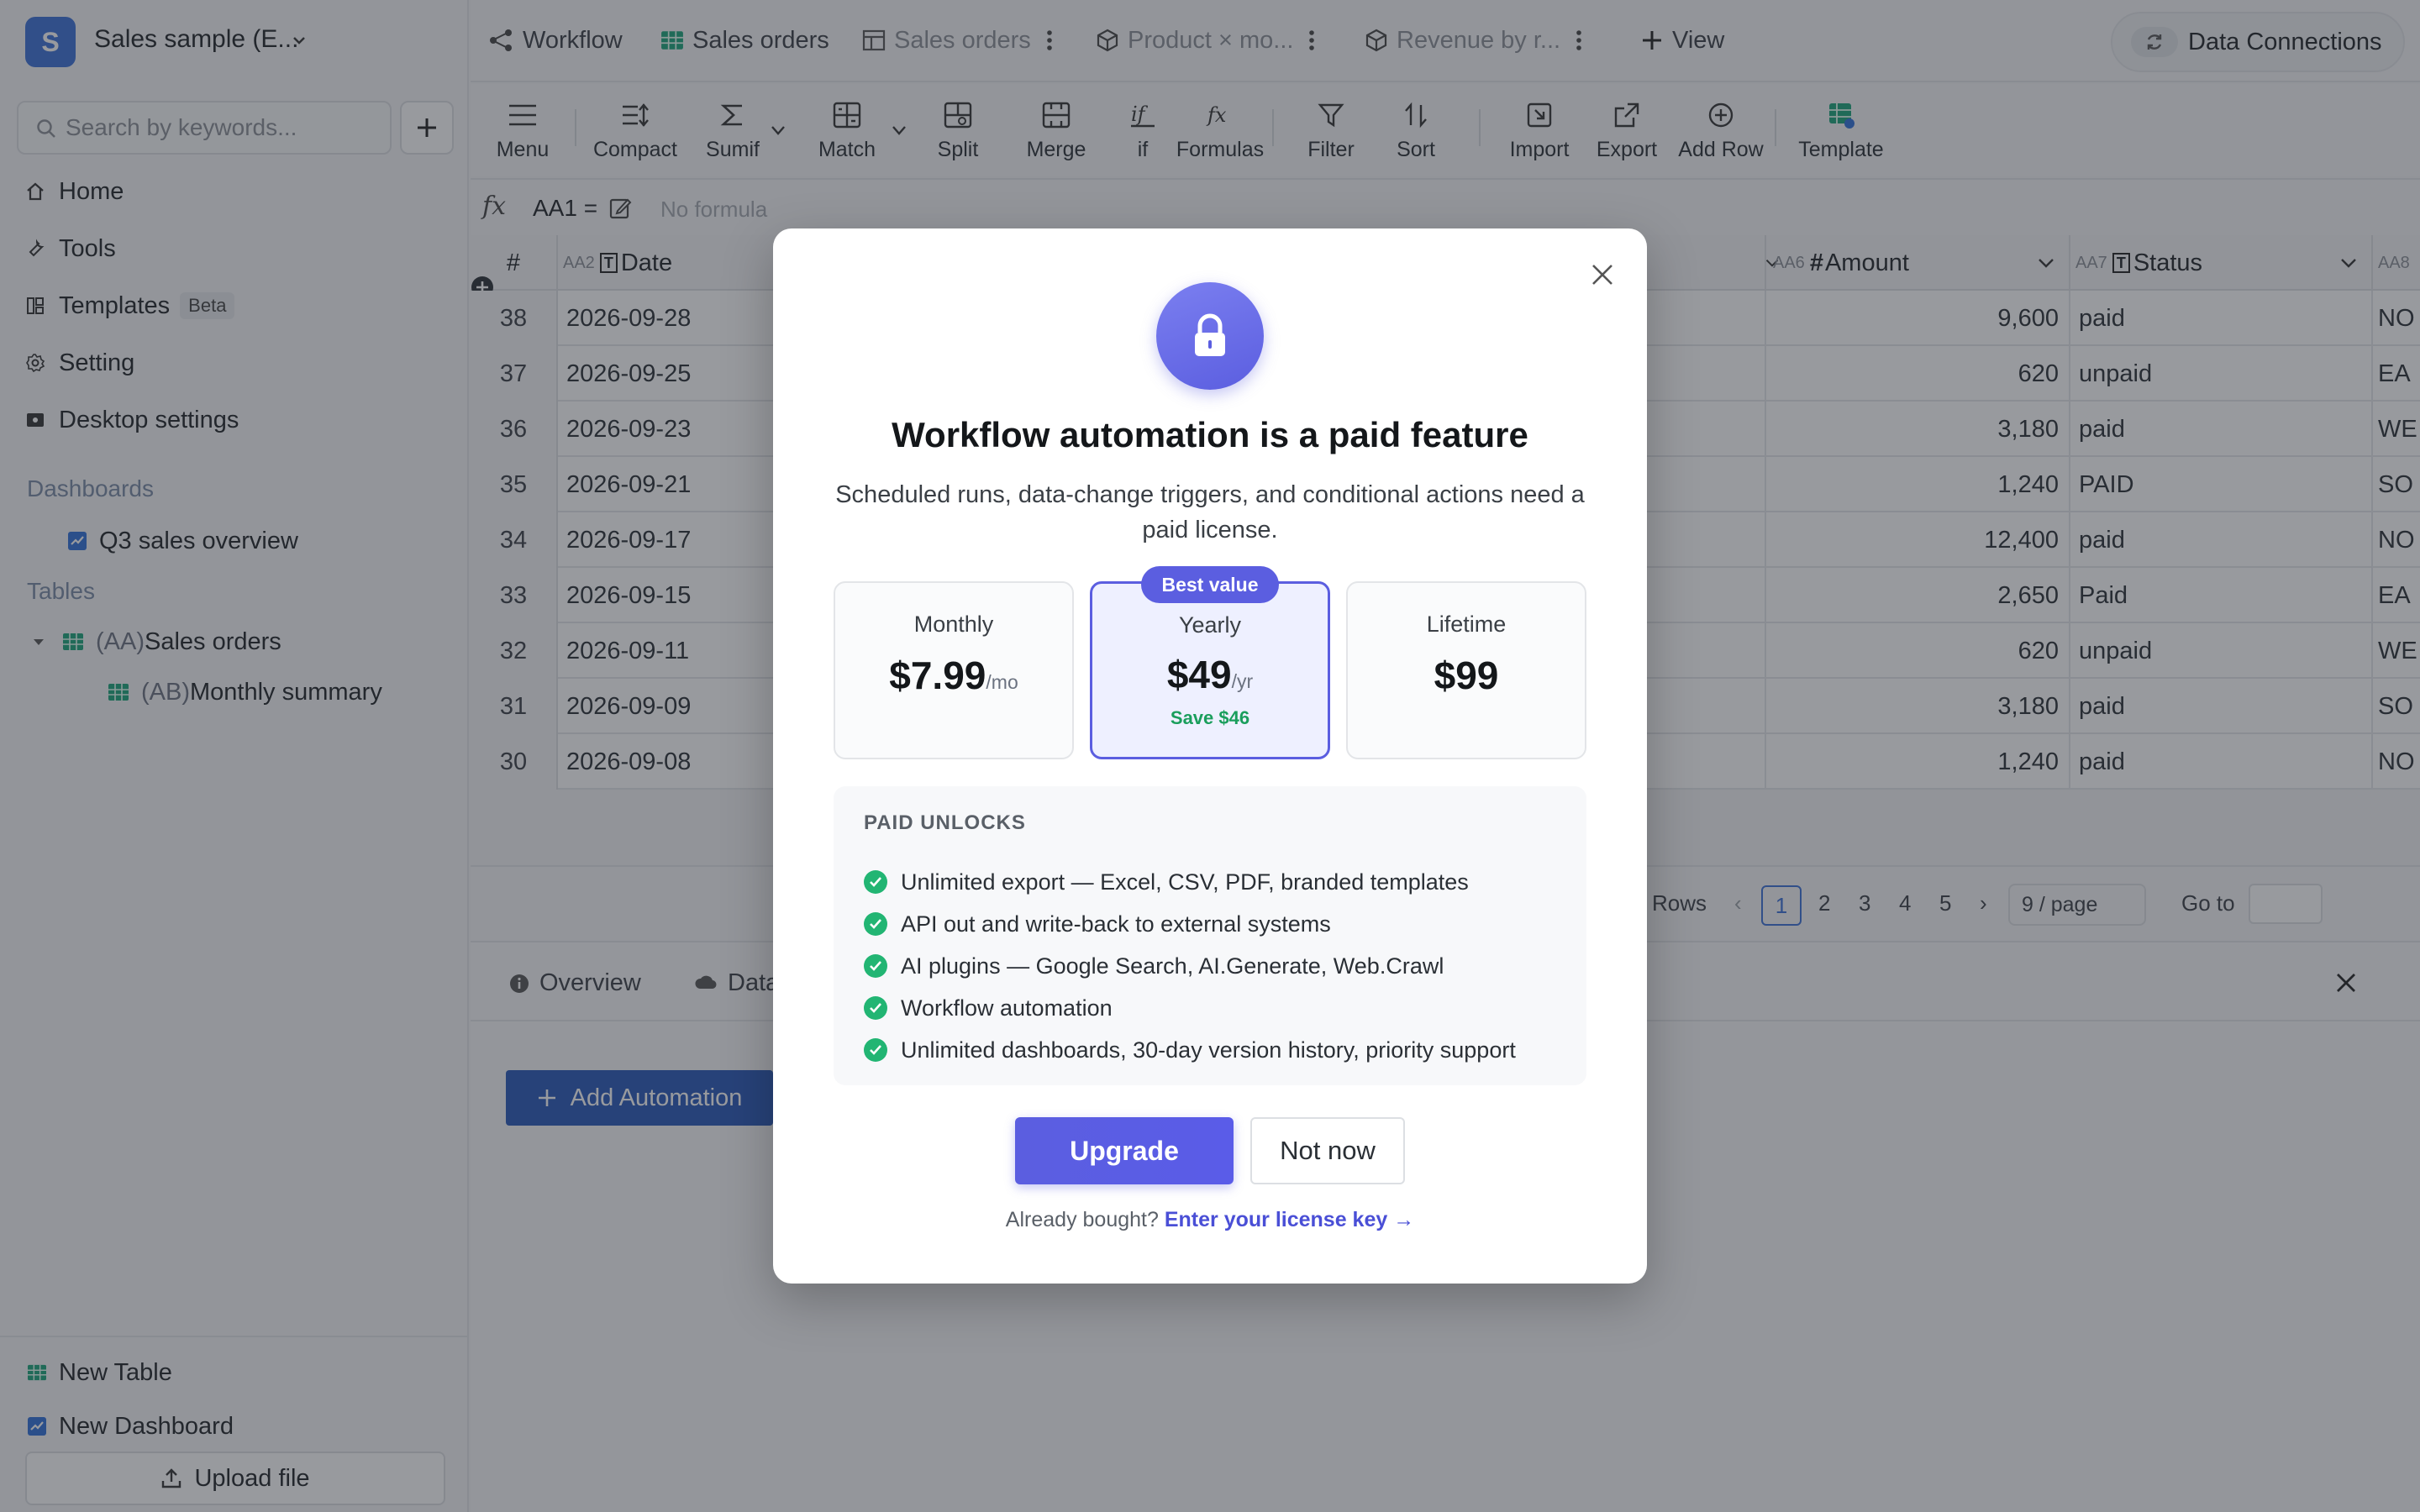  Describe the element at coordinates (989, 1008) in the screenshot. I see `unlock-item: Workflow automation` at that location.